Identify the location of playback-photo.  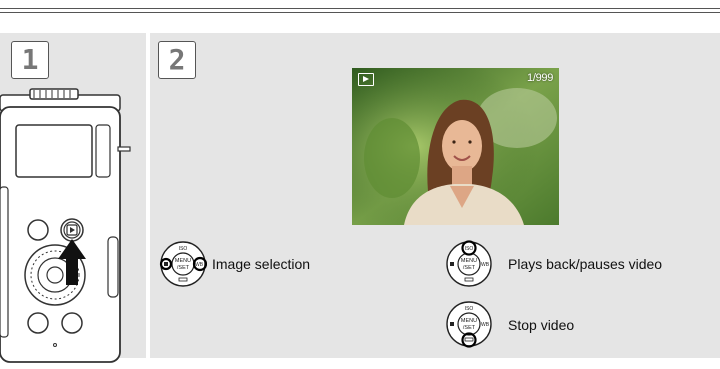
(455, 146).